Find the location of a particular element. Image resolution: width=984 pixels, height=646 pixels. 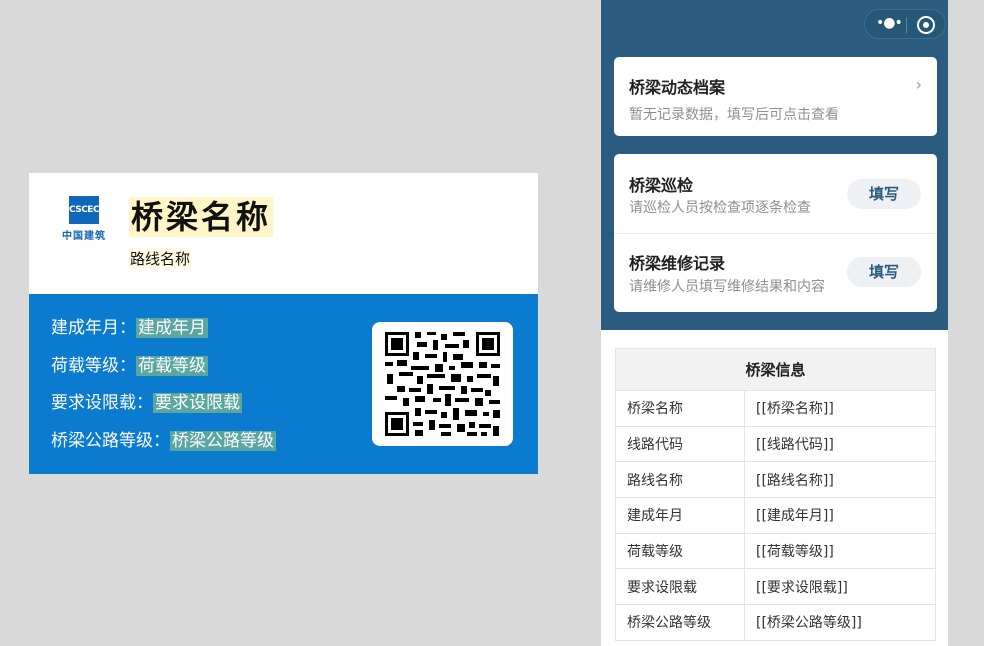

info-row-load-grade: 荷载等级： 荷载等级 is located at coordinates (129, 366).